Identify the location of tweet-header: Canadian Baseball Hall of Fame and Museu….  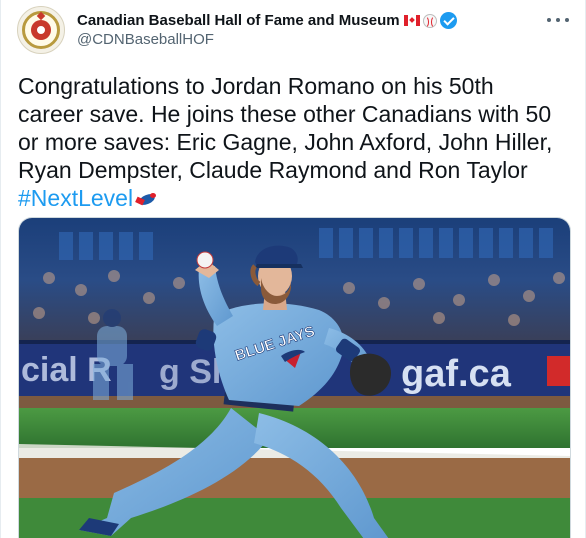
(293, 30).